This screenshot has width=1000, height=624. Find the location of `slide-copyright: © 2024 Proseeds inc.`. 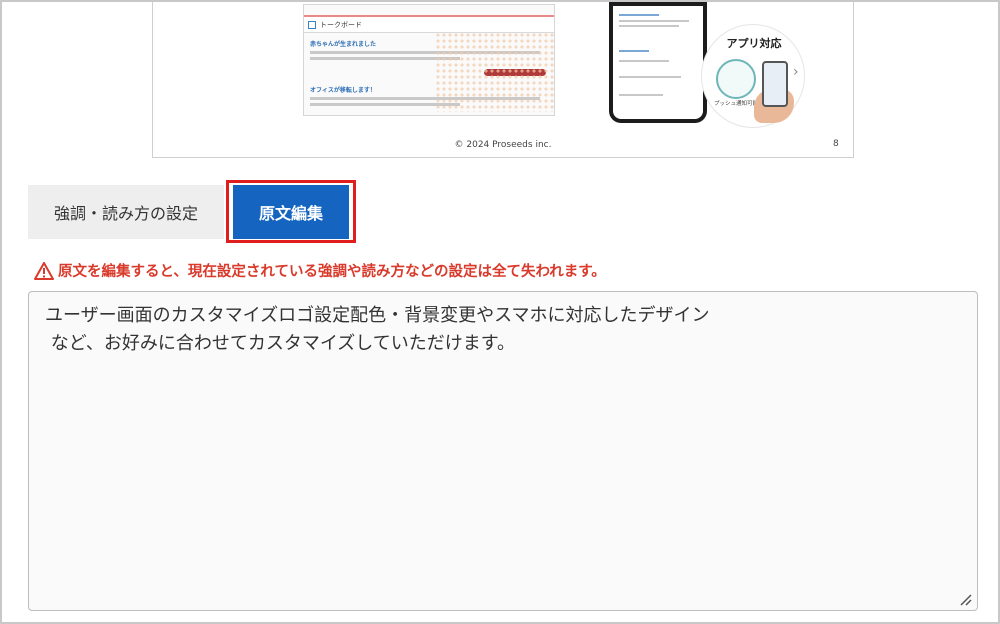

slide-copyright: © 2024 Proseeds inc. is located at coordinates (503, 145).